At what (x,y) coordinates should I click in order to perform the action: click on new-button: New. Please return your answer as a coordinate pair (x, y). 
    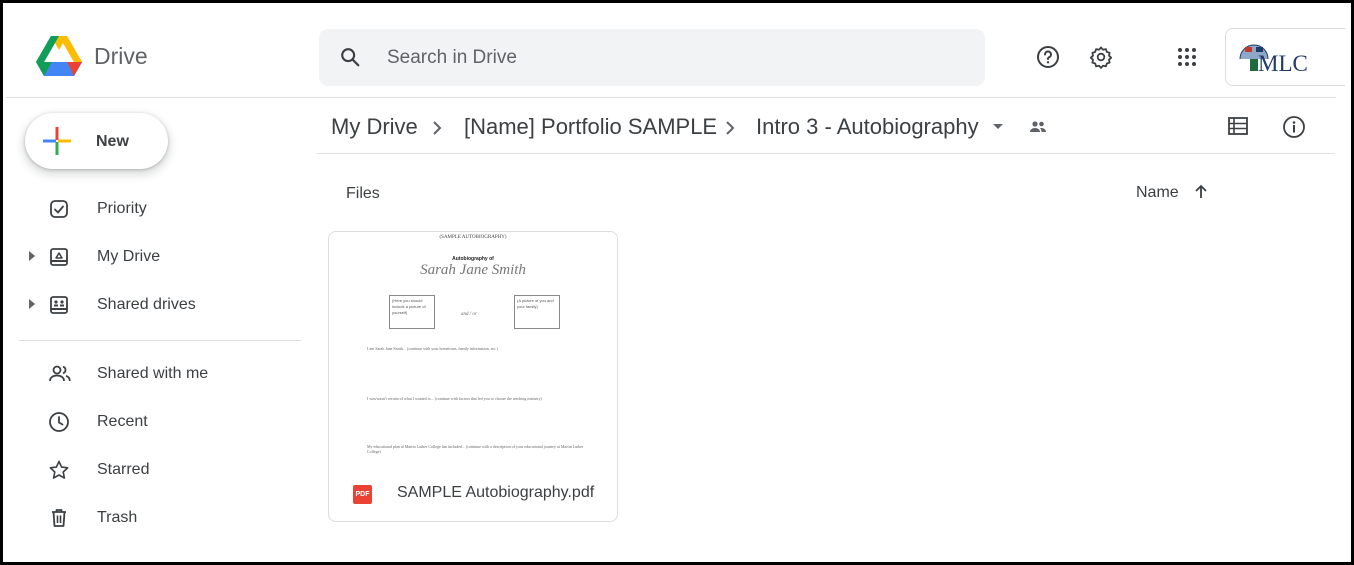
    Looking at the image, I should click on (96, 141).